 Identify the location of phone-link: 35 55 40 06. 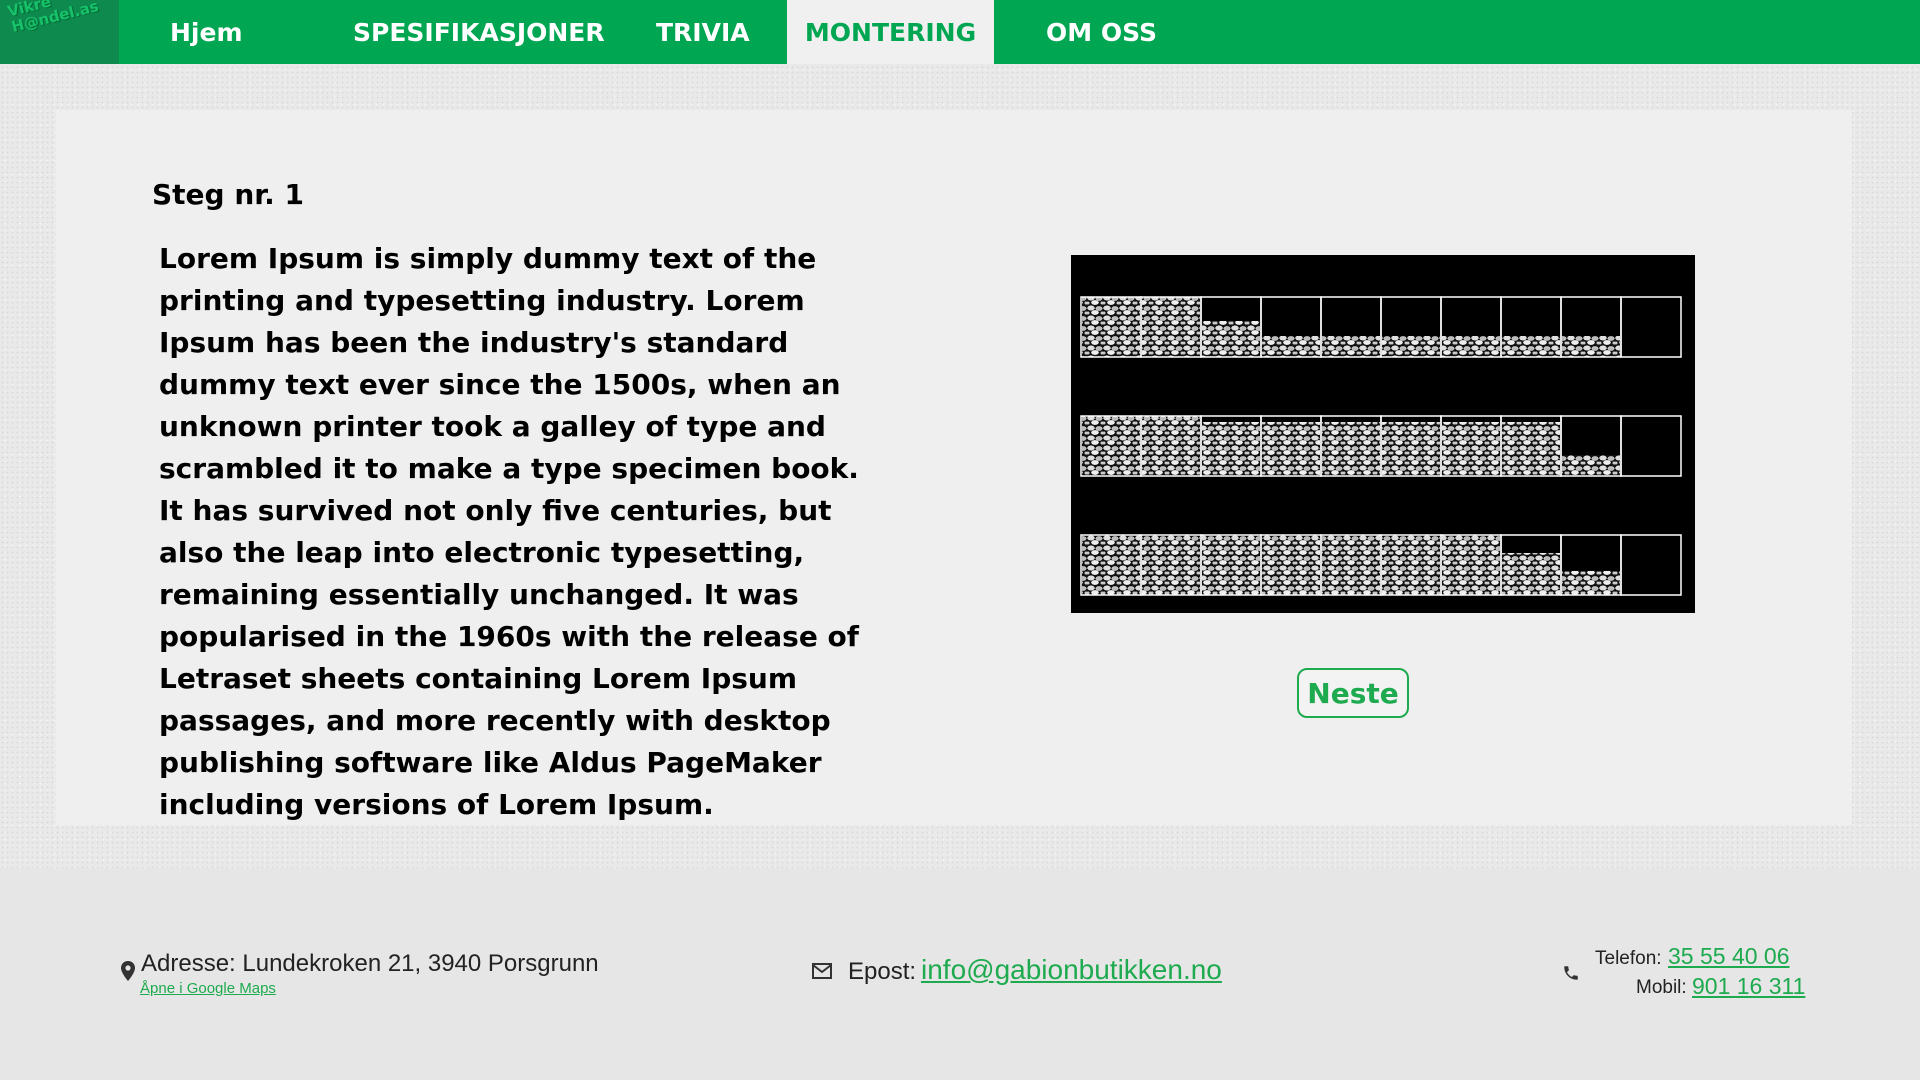
(1729, 956).